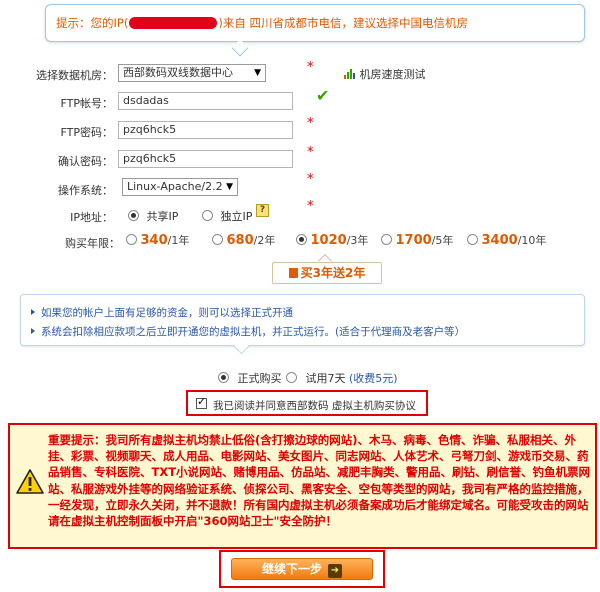 The width and height of the screenshot is (600, 592). Describe the element at coordinates (30, 481) in the screenshot. I see `warning-icon` at that location.